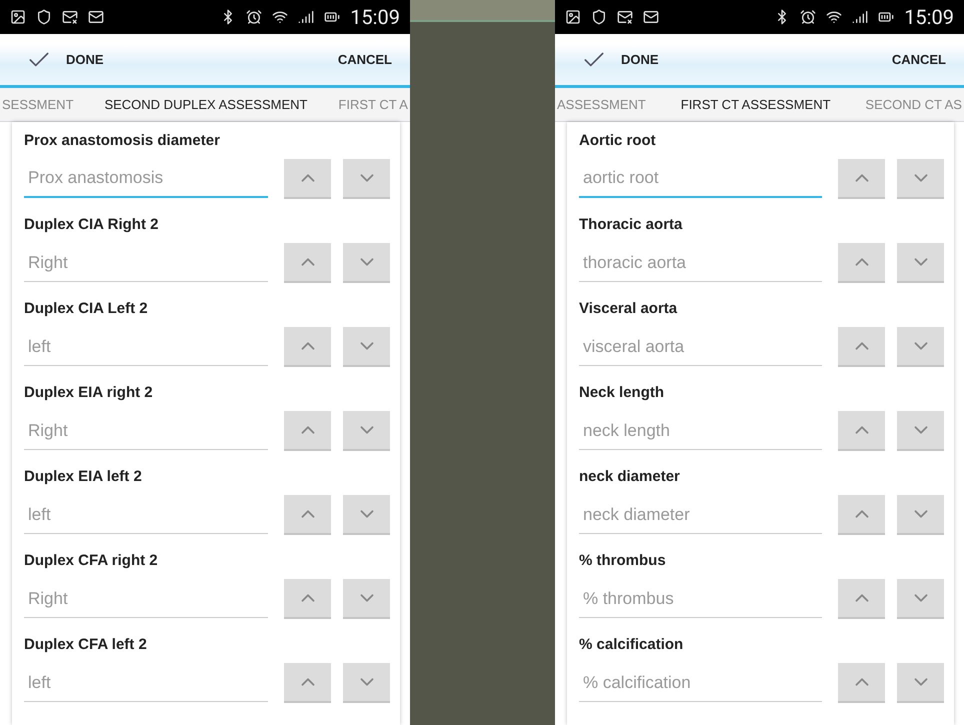  I want to click on field-label: Prox anastomosis diameter, so click(122, 141).